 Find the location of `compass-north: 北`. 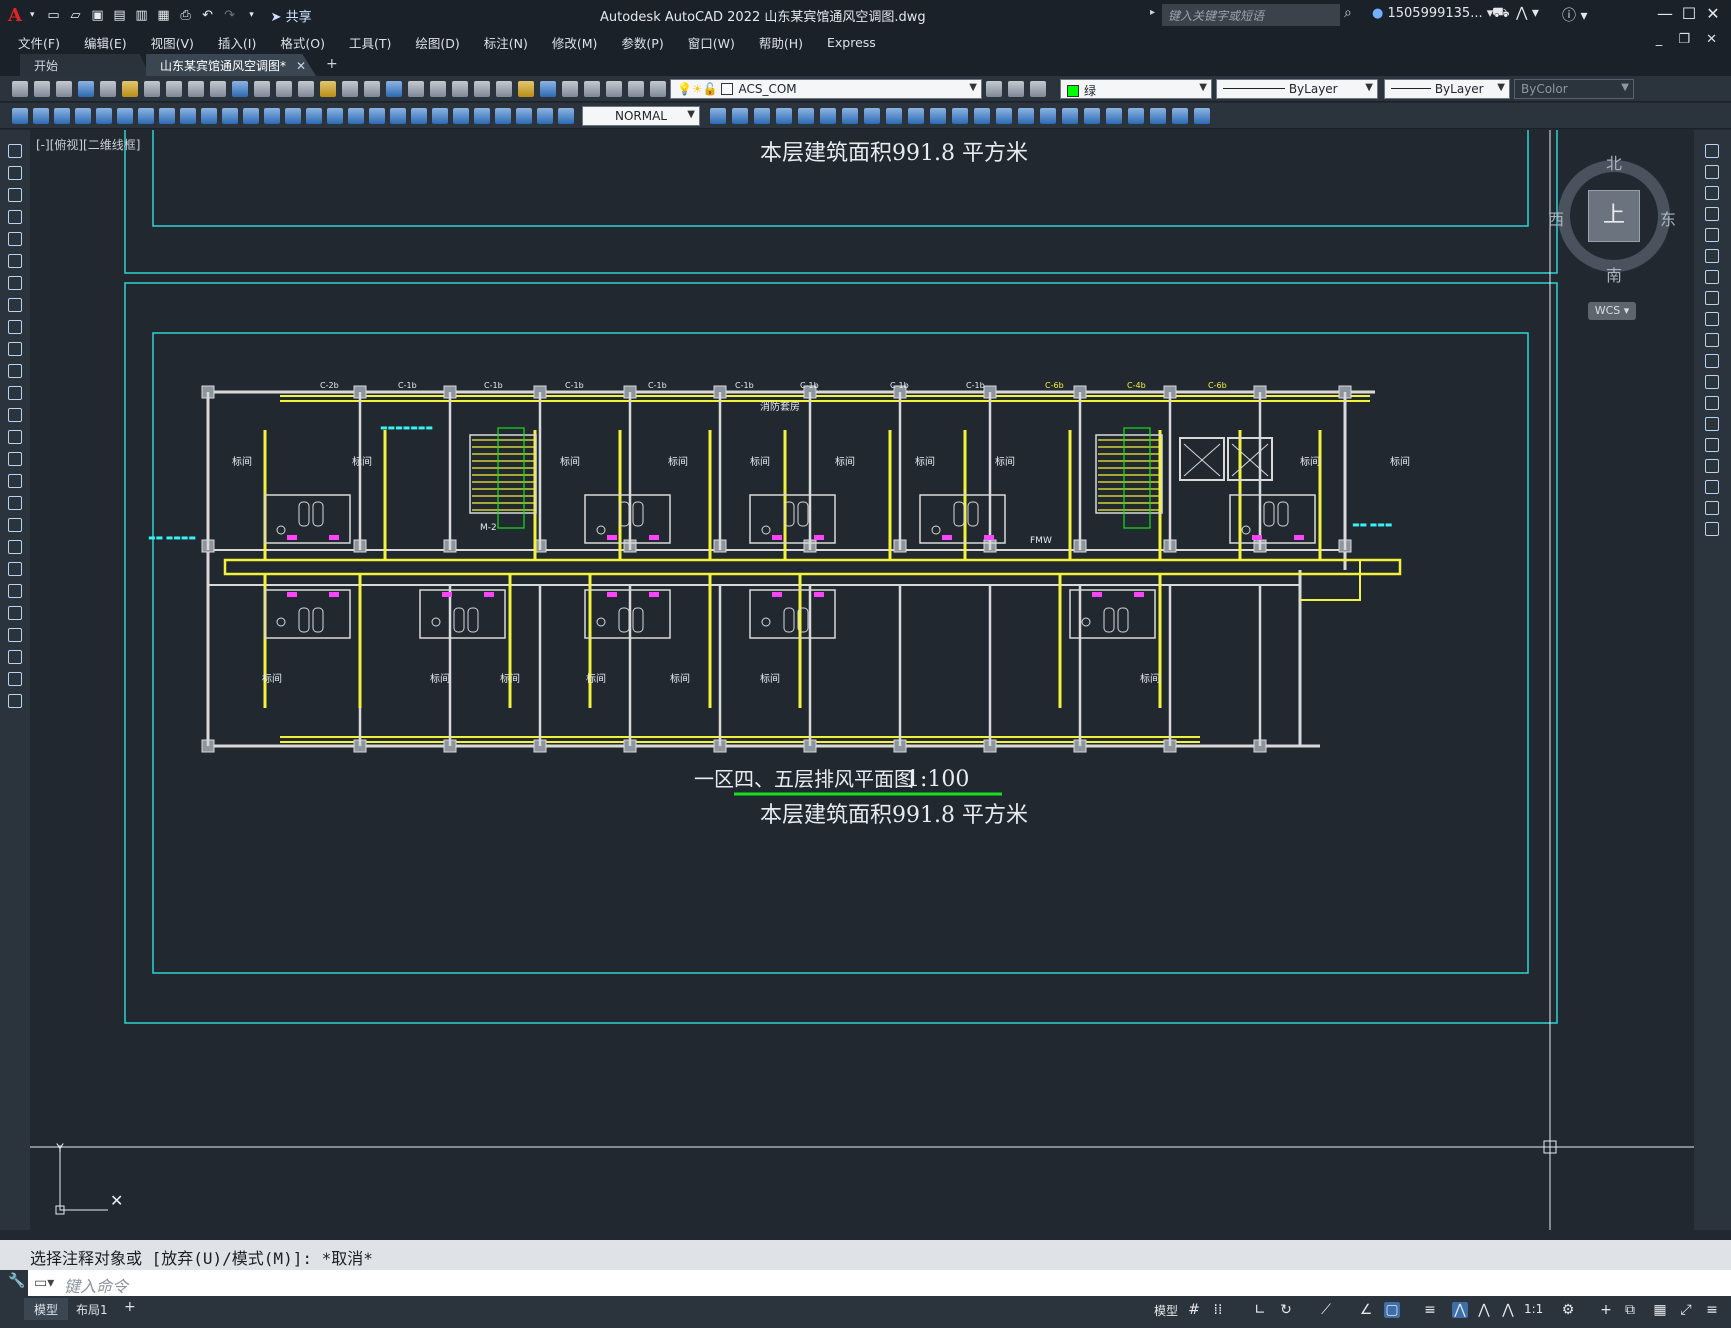

compass-north: 北 is located at coordinates (1614, 162).